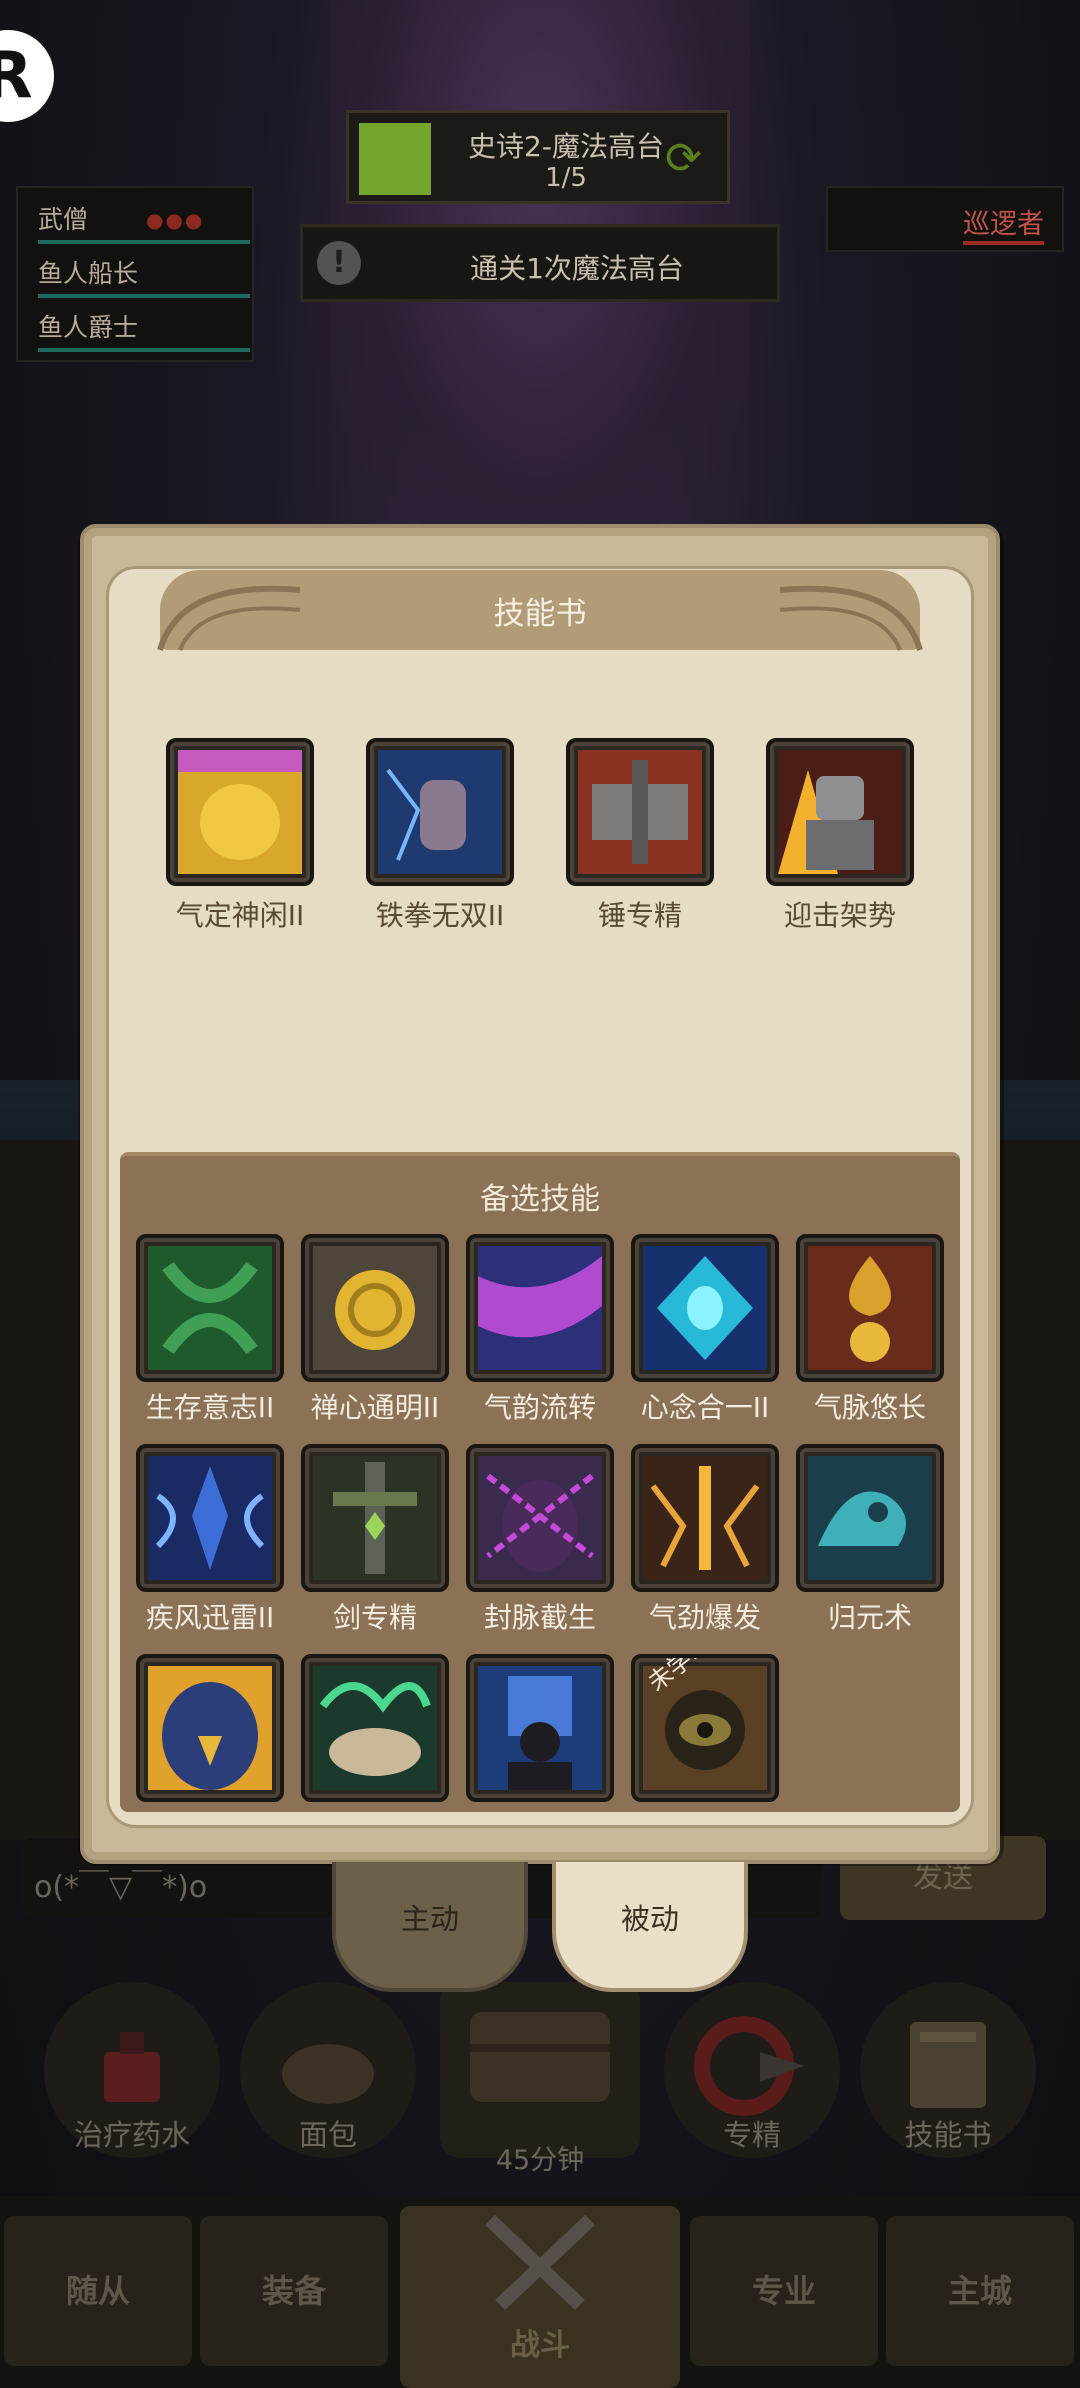 This screenshot has height=2388, width=1080. Describe the element at coordinates (980, 2291) in the screenshot. I see `nav-main-city: 主城` at that location.